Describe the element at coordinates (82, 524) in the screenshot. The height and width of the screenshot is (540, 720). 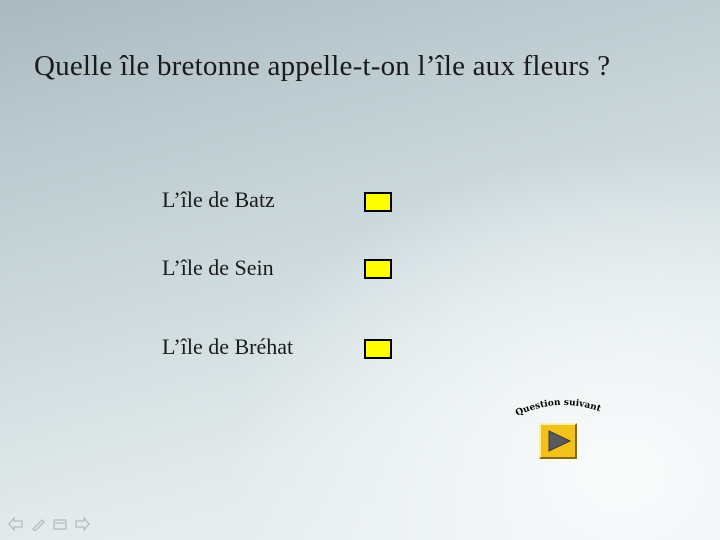
I see `forward-arrow-icon` at that location.